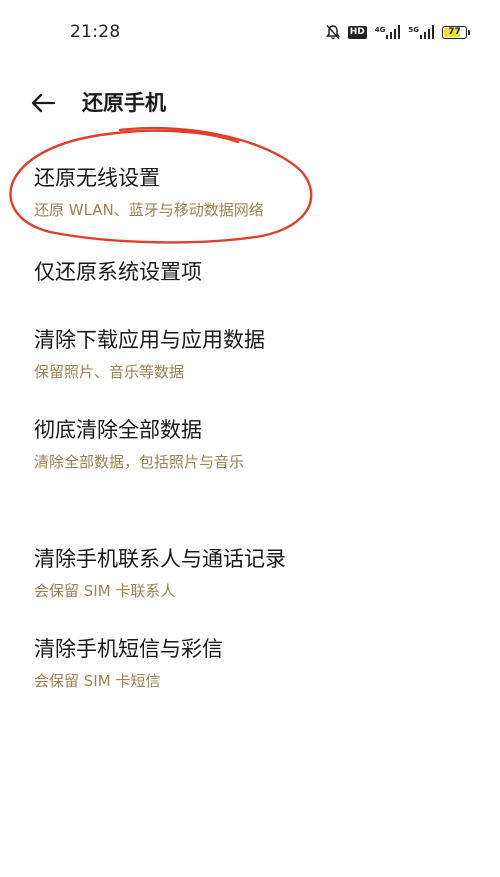  What do you see at coordinates (250, 670) in the screenshot?
I see `menu-item-clear-messages: 清除手机短信与彩信 会保留 SIM 卡短信` at bounding box center [250, 670].